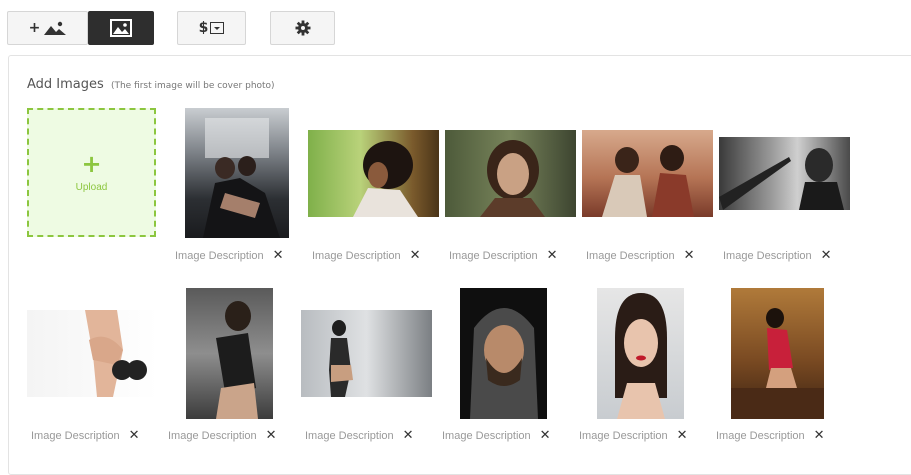 This screenshot has height=475, width=911. Describe the element at coordinates (648, 181) in the screenshot. I see `photo-two-women` at that location.